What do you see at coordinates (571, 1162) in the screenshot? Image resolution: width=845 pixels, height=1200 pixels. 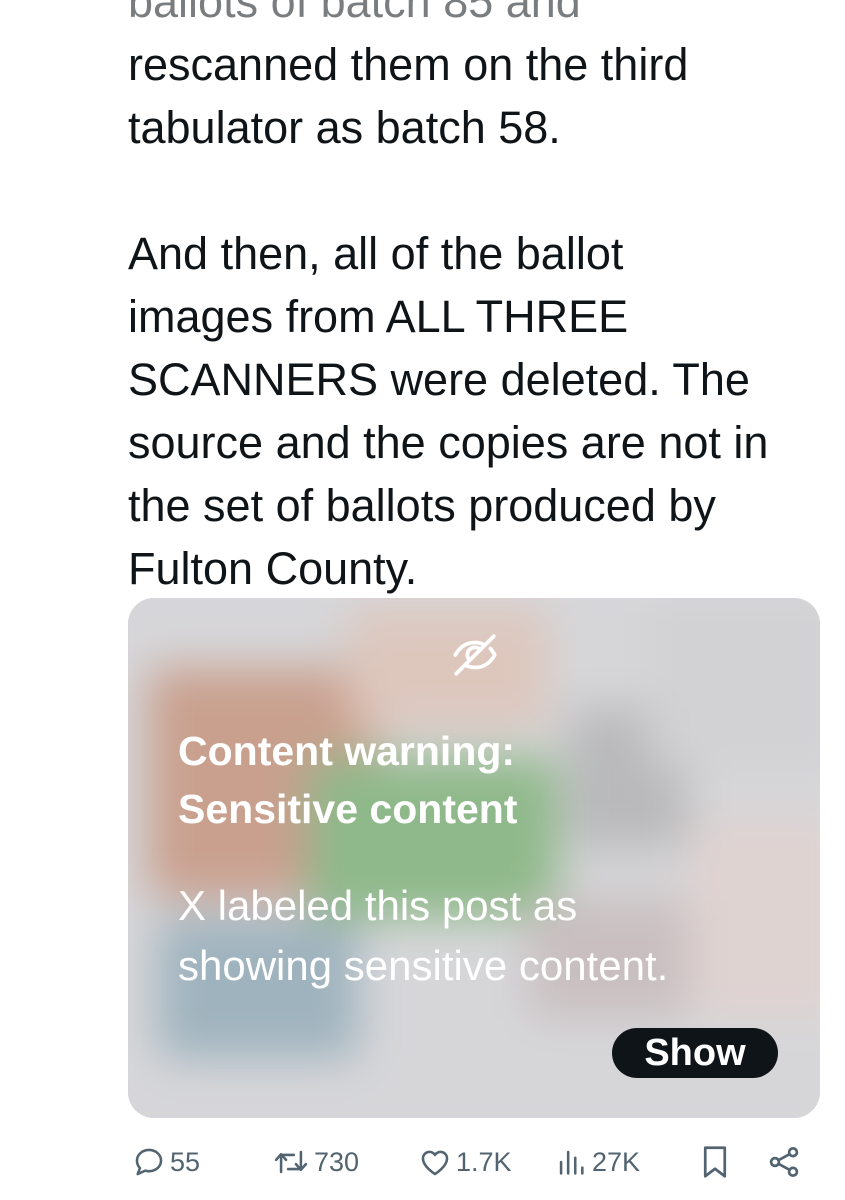 I see `views-icon` at bounding box center [571, 1162].